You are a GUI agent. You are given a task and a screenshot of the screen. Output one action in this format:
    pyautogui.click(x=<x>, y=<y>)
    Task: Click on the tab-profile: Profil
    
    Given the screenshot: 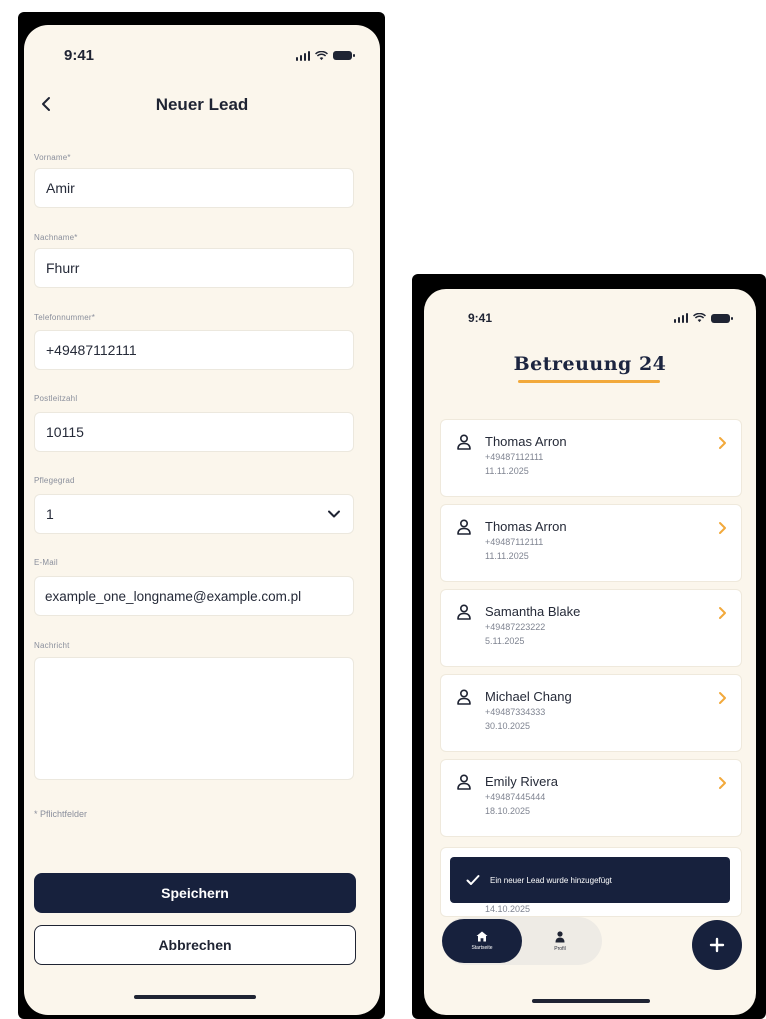 What is the action you would take?
    pyautogui.click(x=560, y=941)
    